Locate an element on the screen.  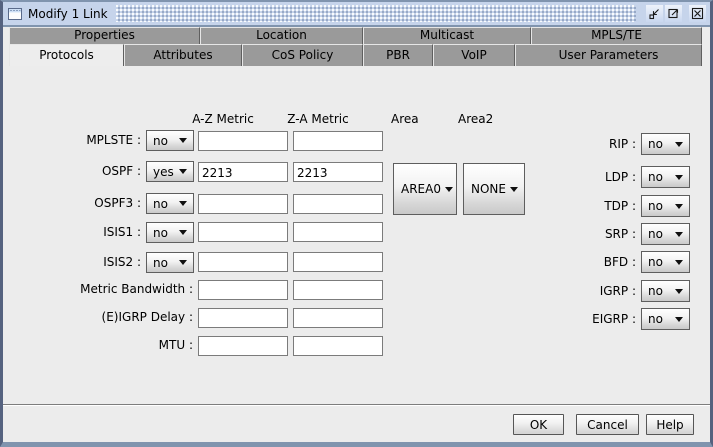
area-header: Area is located at coordinates (405, 119).